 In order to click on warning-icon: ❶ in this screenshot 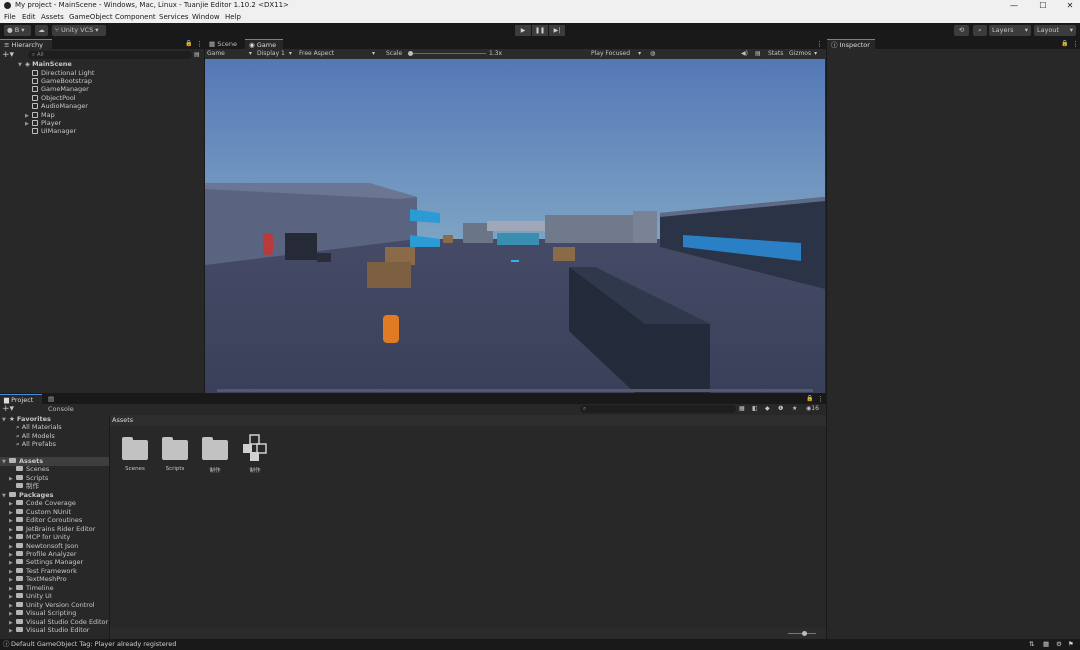, I will do `click(780, 408)`.